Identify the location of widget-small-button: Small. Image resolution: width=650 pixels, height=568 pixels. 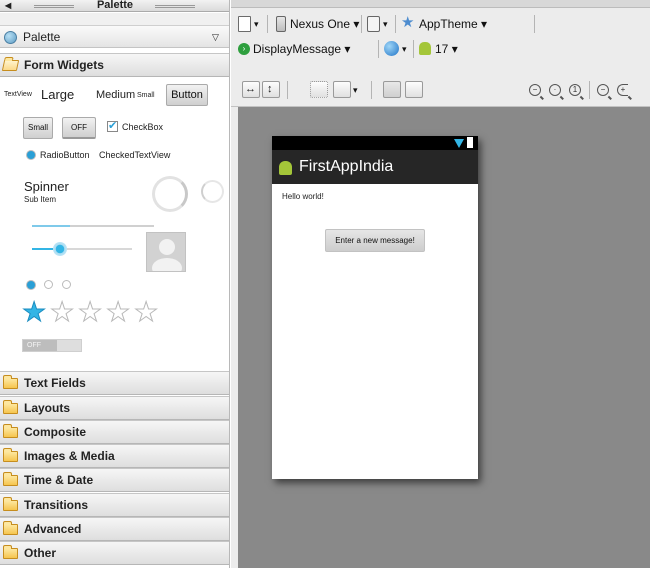
(38, 128).